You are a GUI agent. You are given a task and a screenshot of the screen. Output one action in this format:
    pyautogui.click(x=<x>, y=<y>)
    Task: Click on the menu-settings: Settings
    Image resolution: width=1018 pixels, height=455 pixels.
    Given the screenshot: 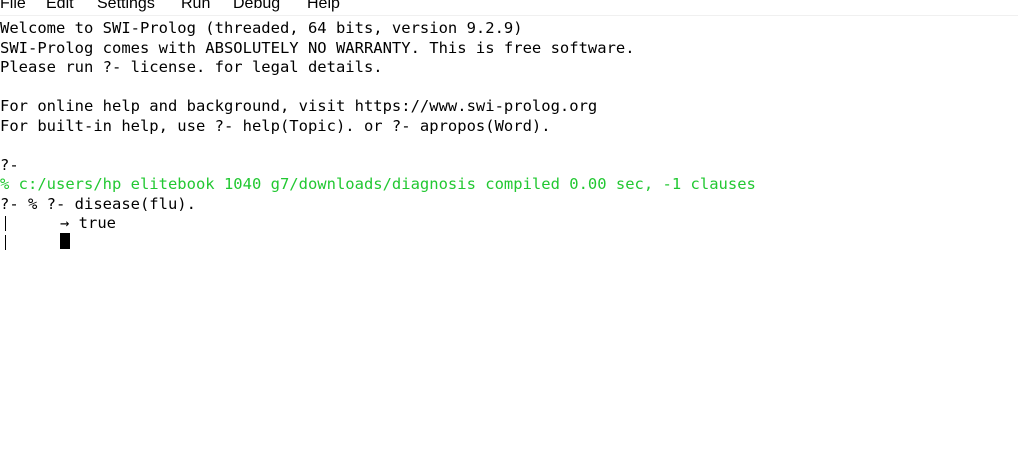 What is the action you would take?
    pyautogui.click(x=126, y=7)
    